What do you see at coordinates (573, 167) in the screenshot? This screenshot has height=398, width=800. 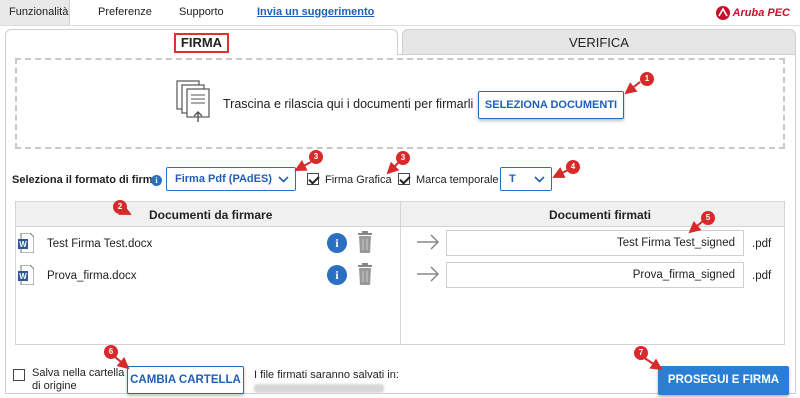 I see `annotation-badge: 4` at bounding box center [573, 167].